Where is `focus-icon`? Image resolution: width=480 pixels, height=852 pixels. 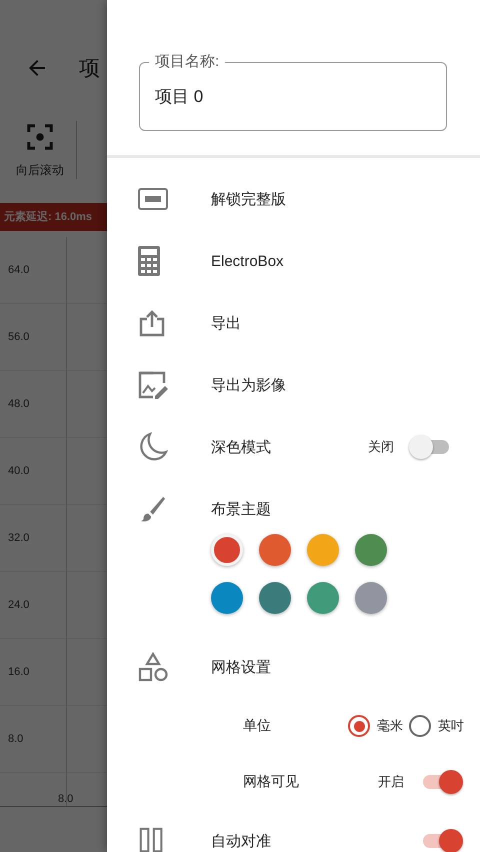
focus-icon is located at coordinates (40, 137).